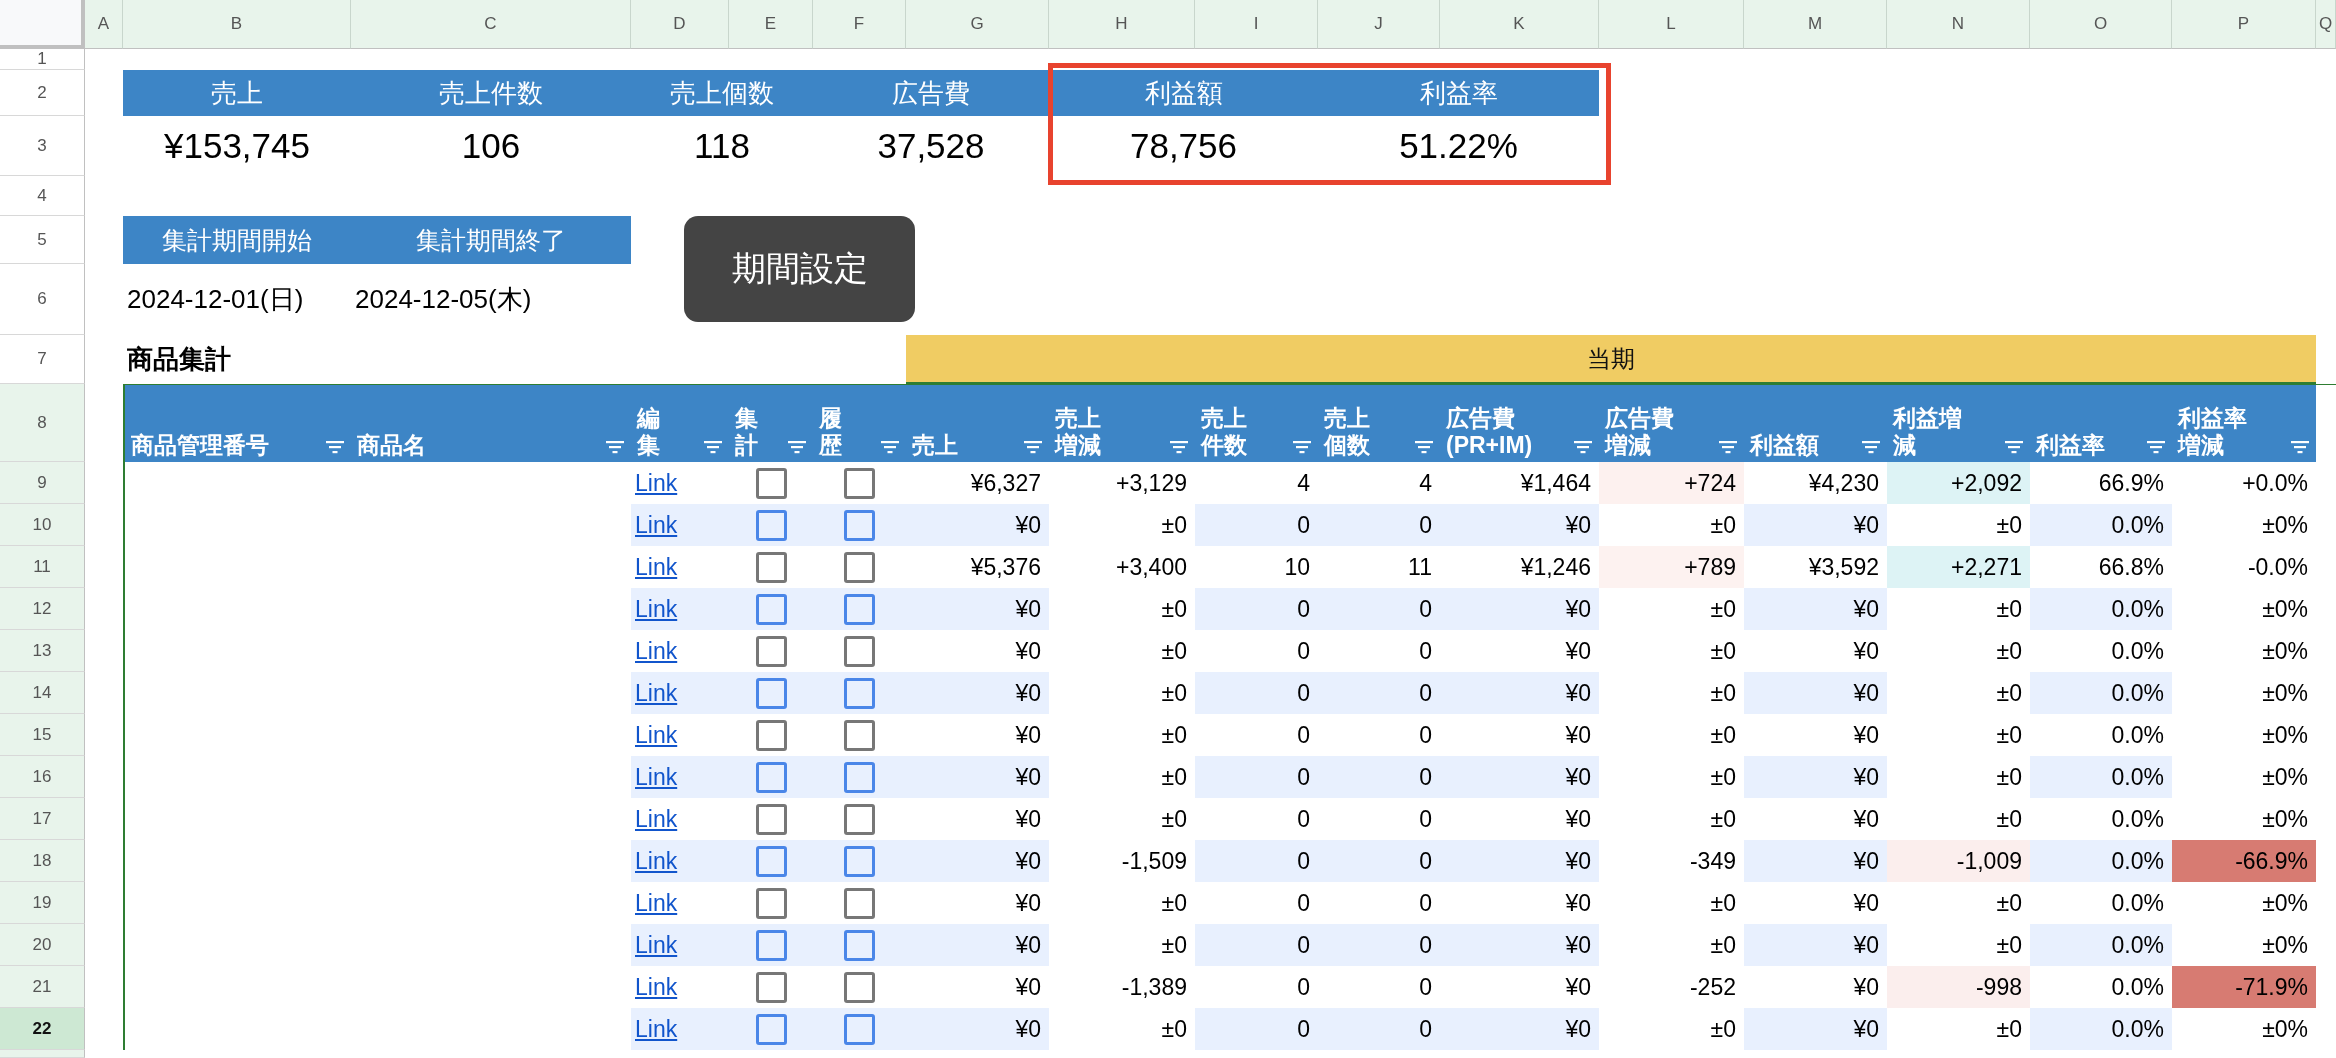 The width and height of the screenshot is (2336, 1058). I want to click on row-number: 22, so click(42, 1029).